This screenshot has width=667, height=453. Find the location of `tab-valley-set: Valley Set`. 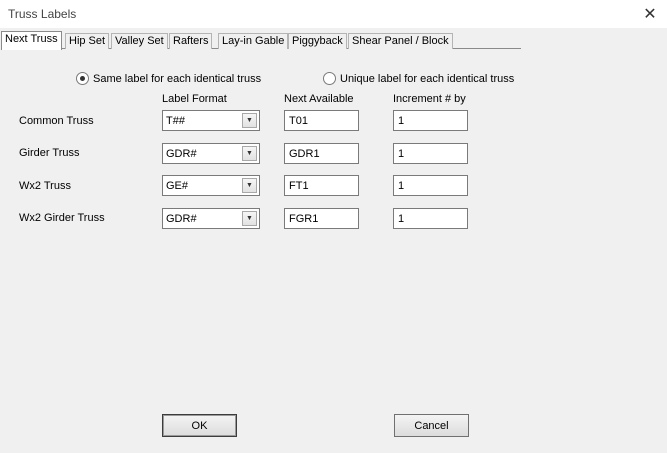

tab-valley-set: Valley Set is located at coordinates (139, 41).